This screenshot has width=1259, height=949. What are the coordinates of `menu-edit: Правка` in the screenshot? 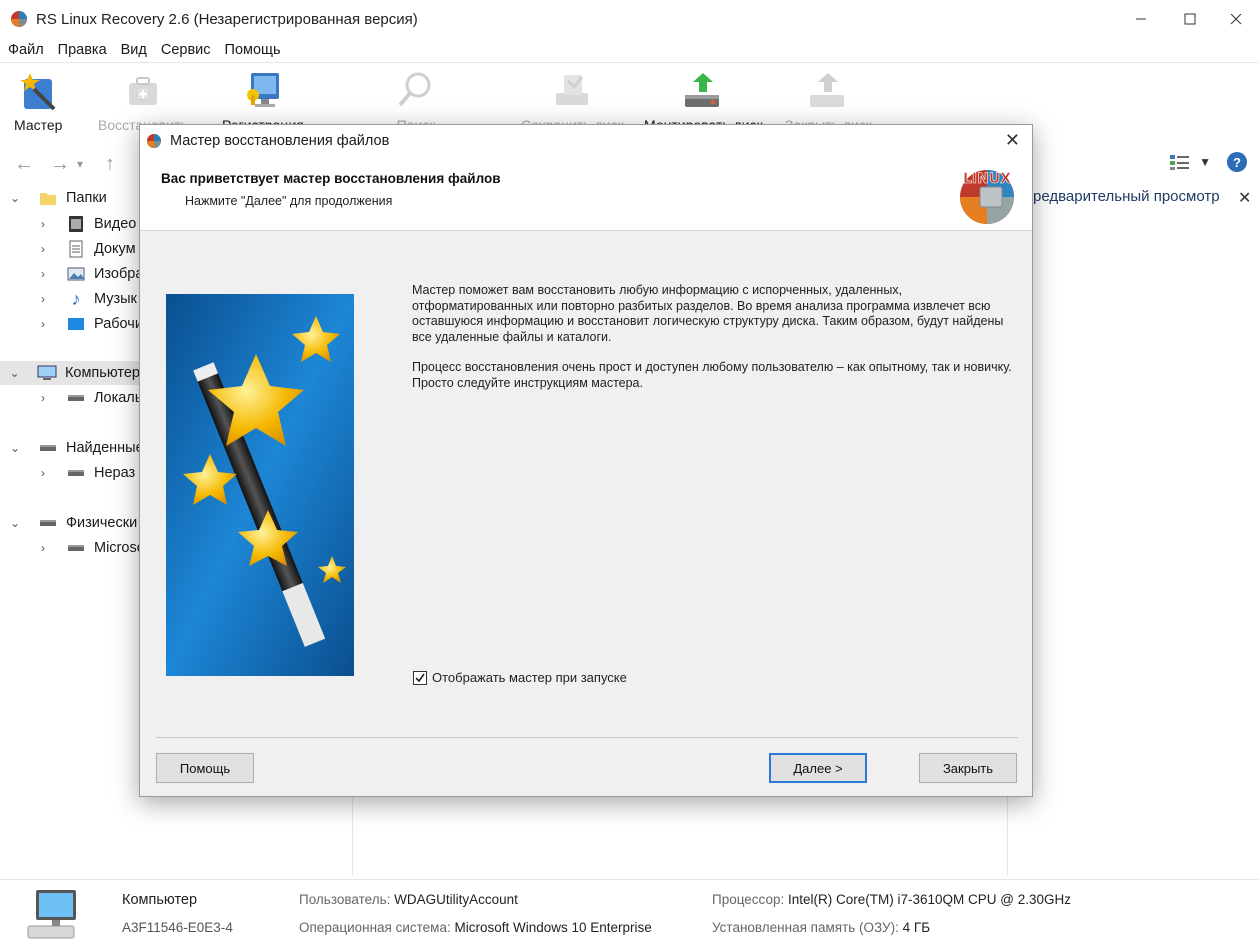 It's located at (82, 50).